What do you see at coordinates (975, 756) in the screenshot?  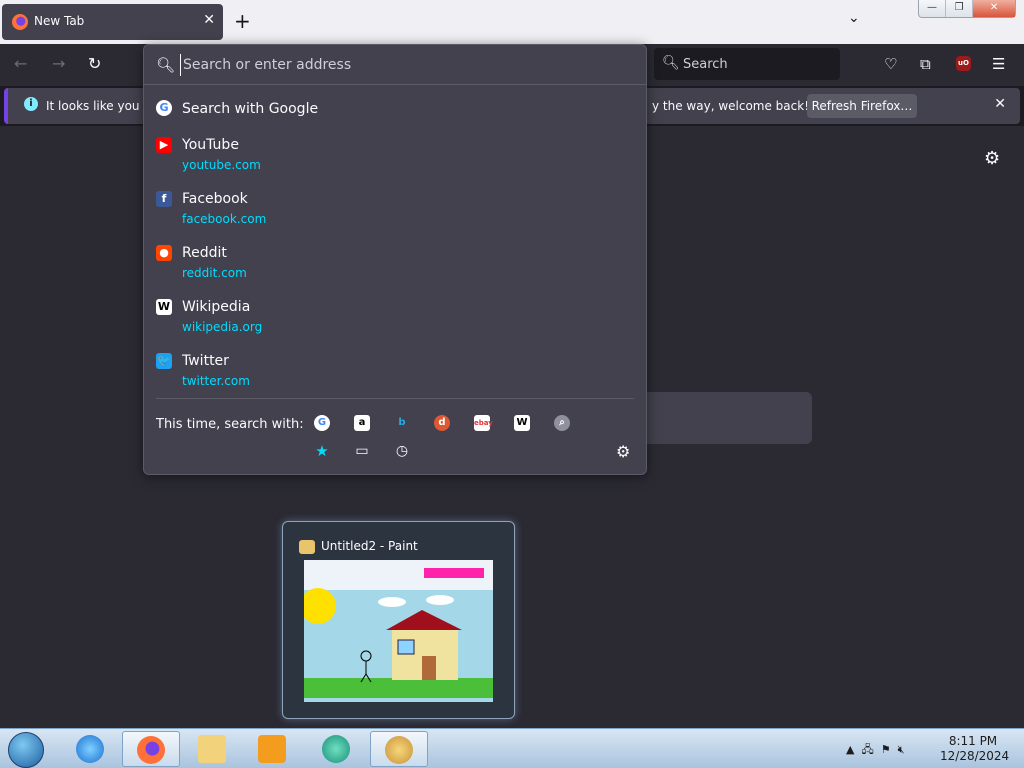 I see `clock-date: 12/28/2024` at bounding box center [975, 756].